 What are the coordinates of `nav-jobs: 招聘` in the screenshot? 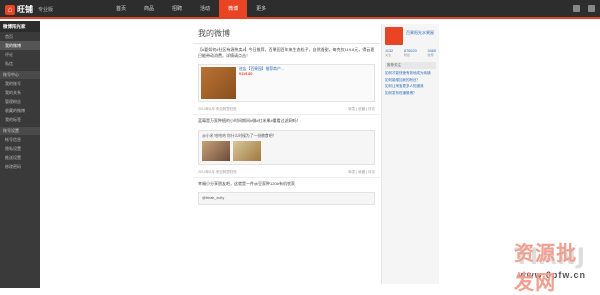 It's located at (177, 9).